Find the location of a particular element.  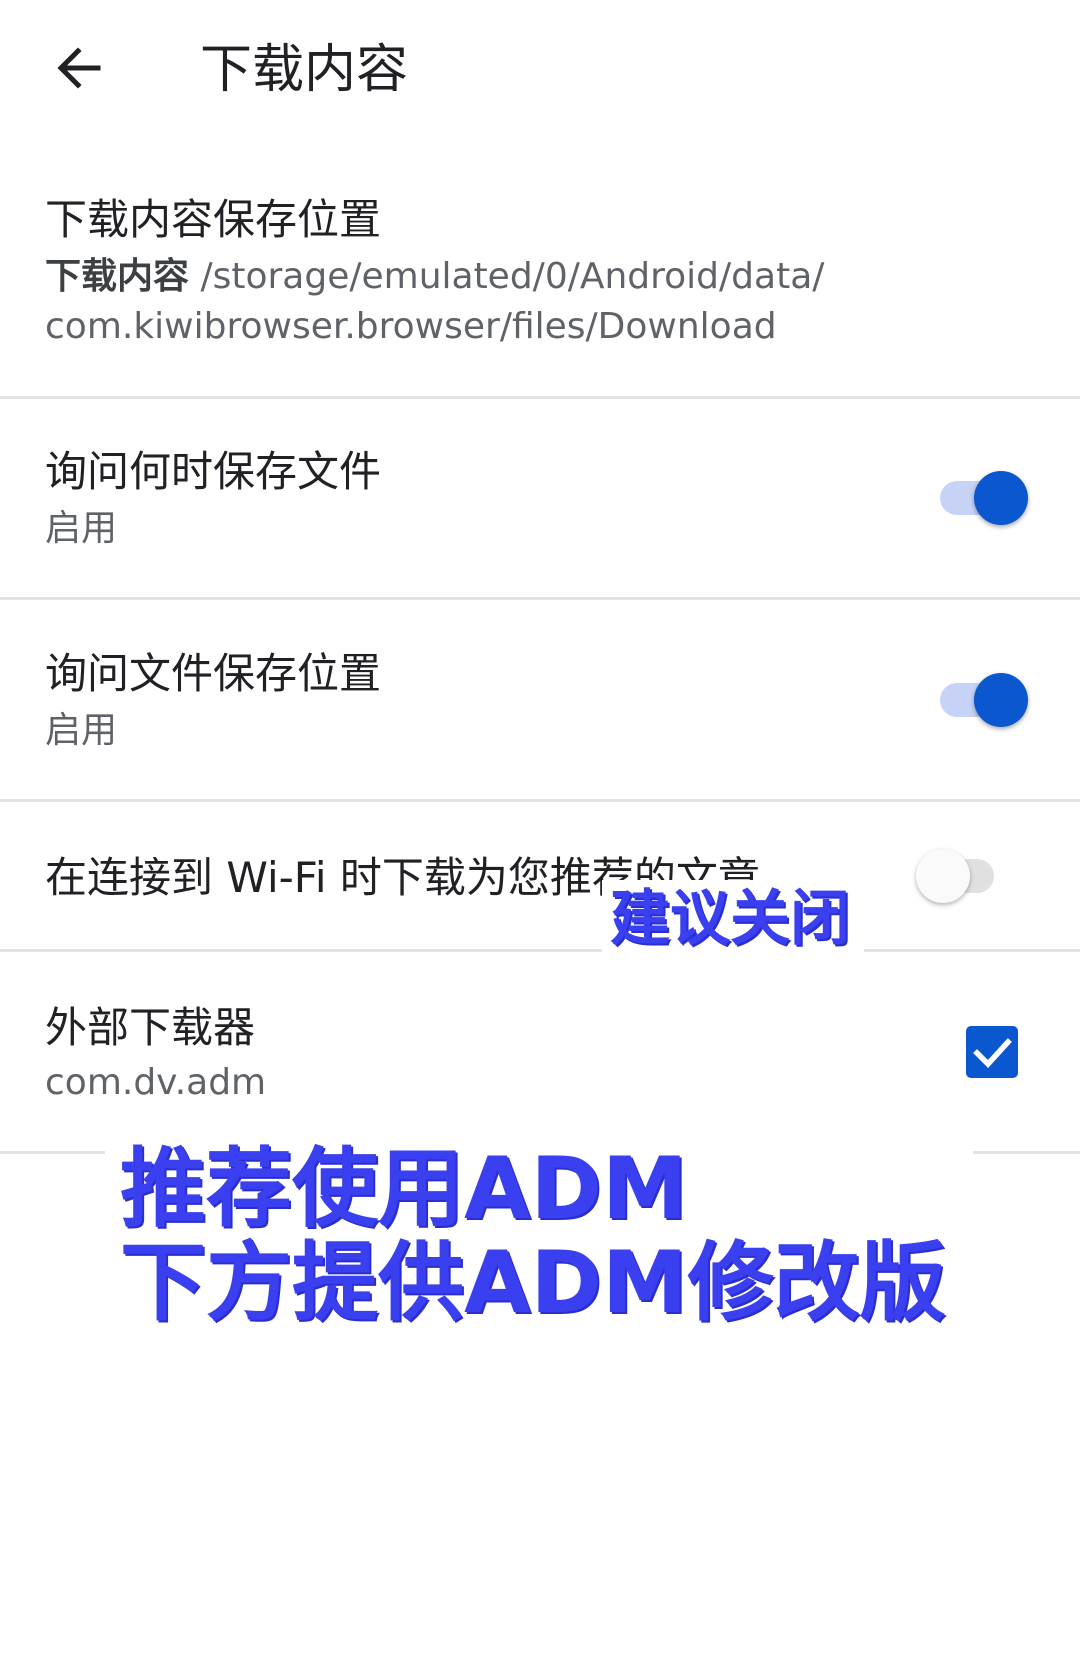

divider is located at coordinates (540, 397).